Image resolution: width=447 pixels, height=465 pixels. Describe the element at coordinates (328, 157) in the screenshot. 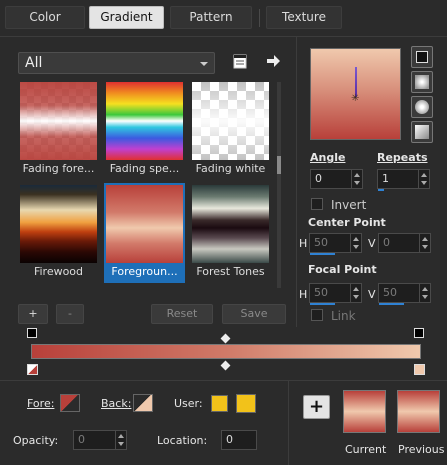

I see `angle-label: Angle` at that location.